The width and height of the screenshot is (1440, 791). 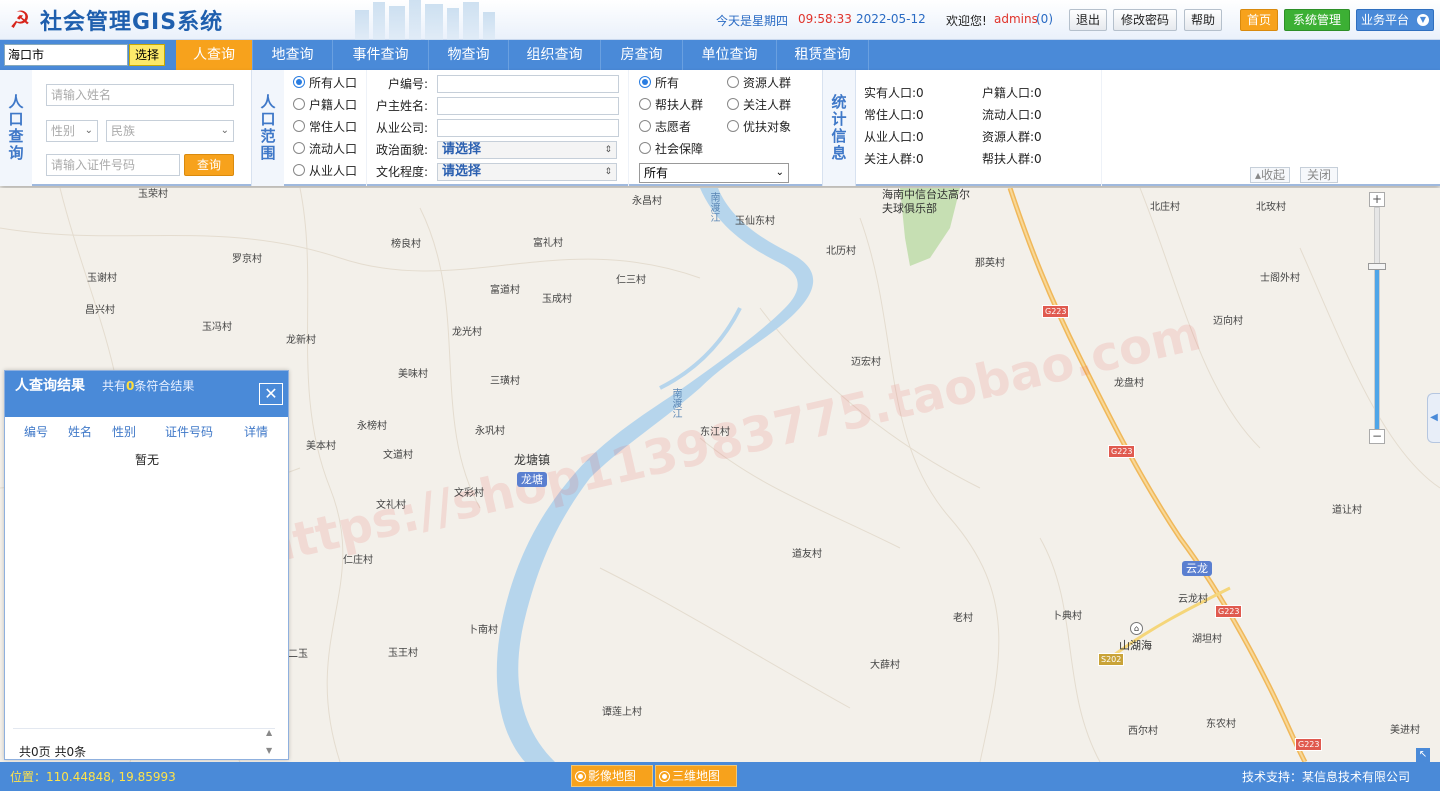 I want to click on zoom-out-button: −, so click(x=1377, y=436).